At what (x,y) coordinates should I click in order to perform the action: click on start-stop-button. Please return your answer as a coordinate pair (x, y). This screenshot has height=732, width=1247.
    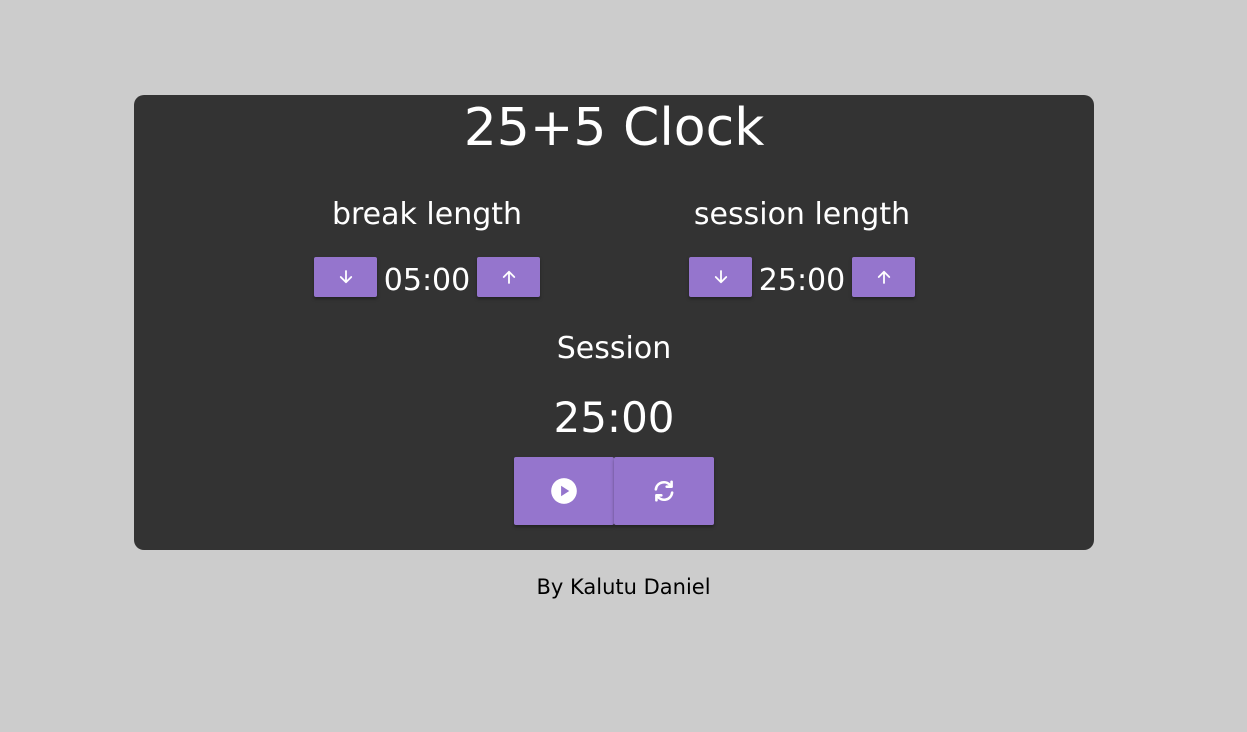
    Looking at the image, I should click on (564, 491).